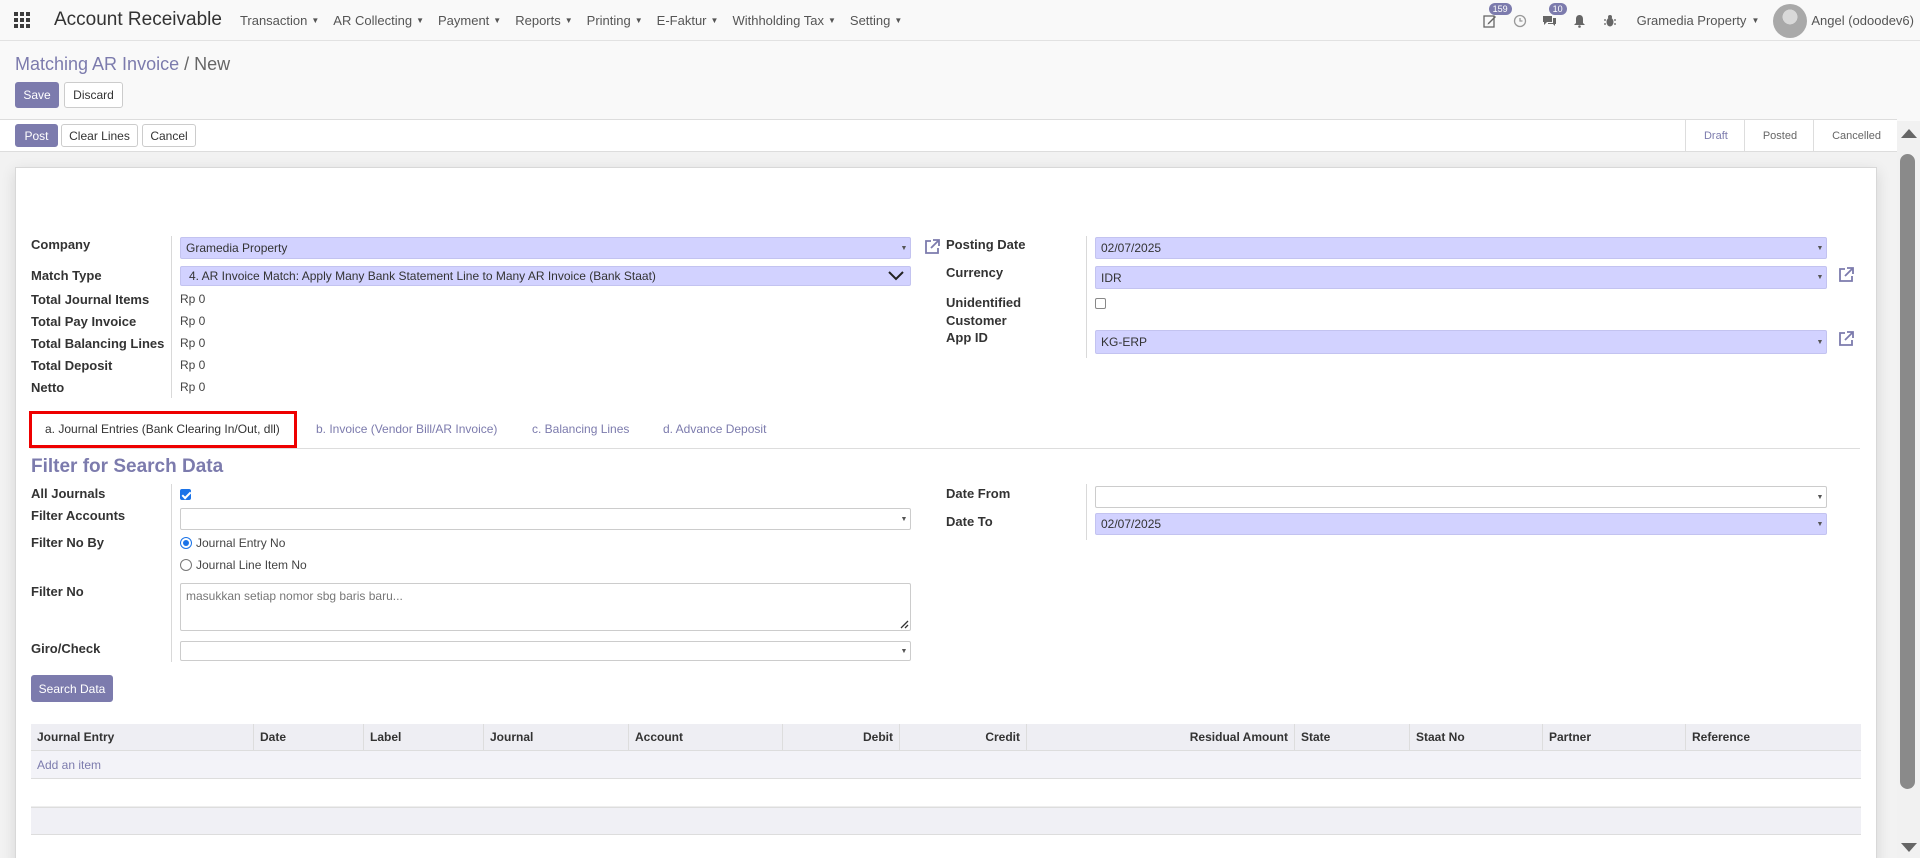  What do you see at coordinates (555, 737) in the screenshot?
I see `col-journal: Journal` at bounding box center [555, 737].